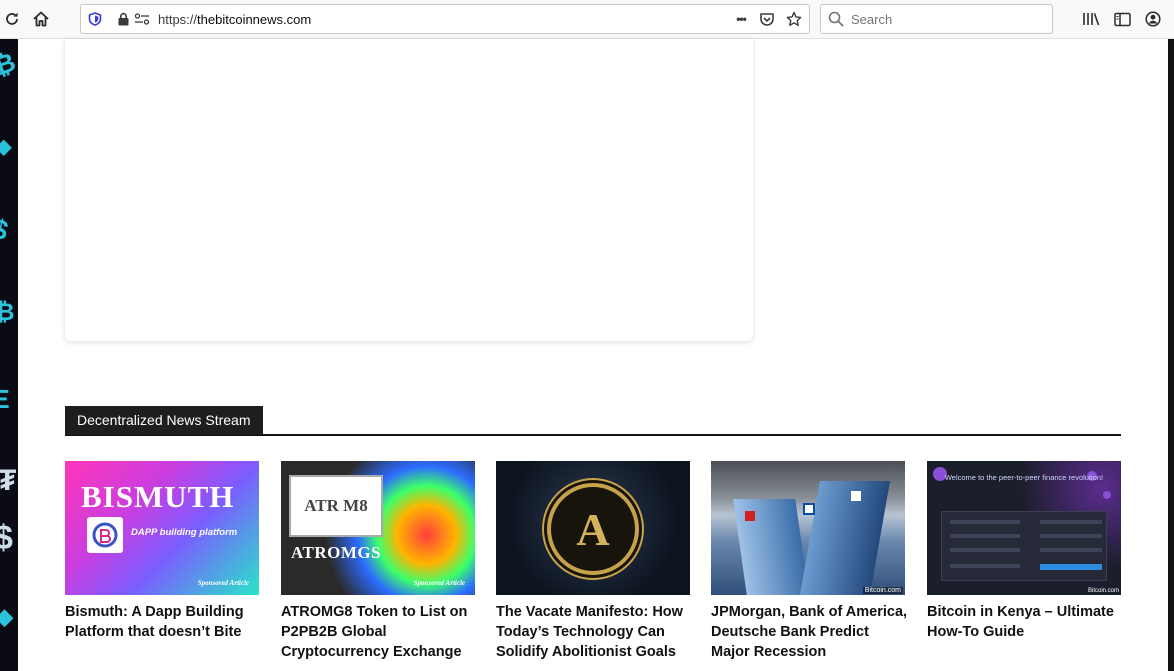 This screenshot has width=1174, height=671. Describe the element at coordinates (836, 19) in the screenshot. I see `search-icon` at that location.